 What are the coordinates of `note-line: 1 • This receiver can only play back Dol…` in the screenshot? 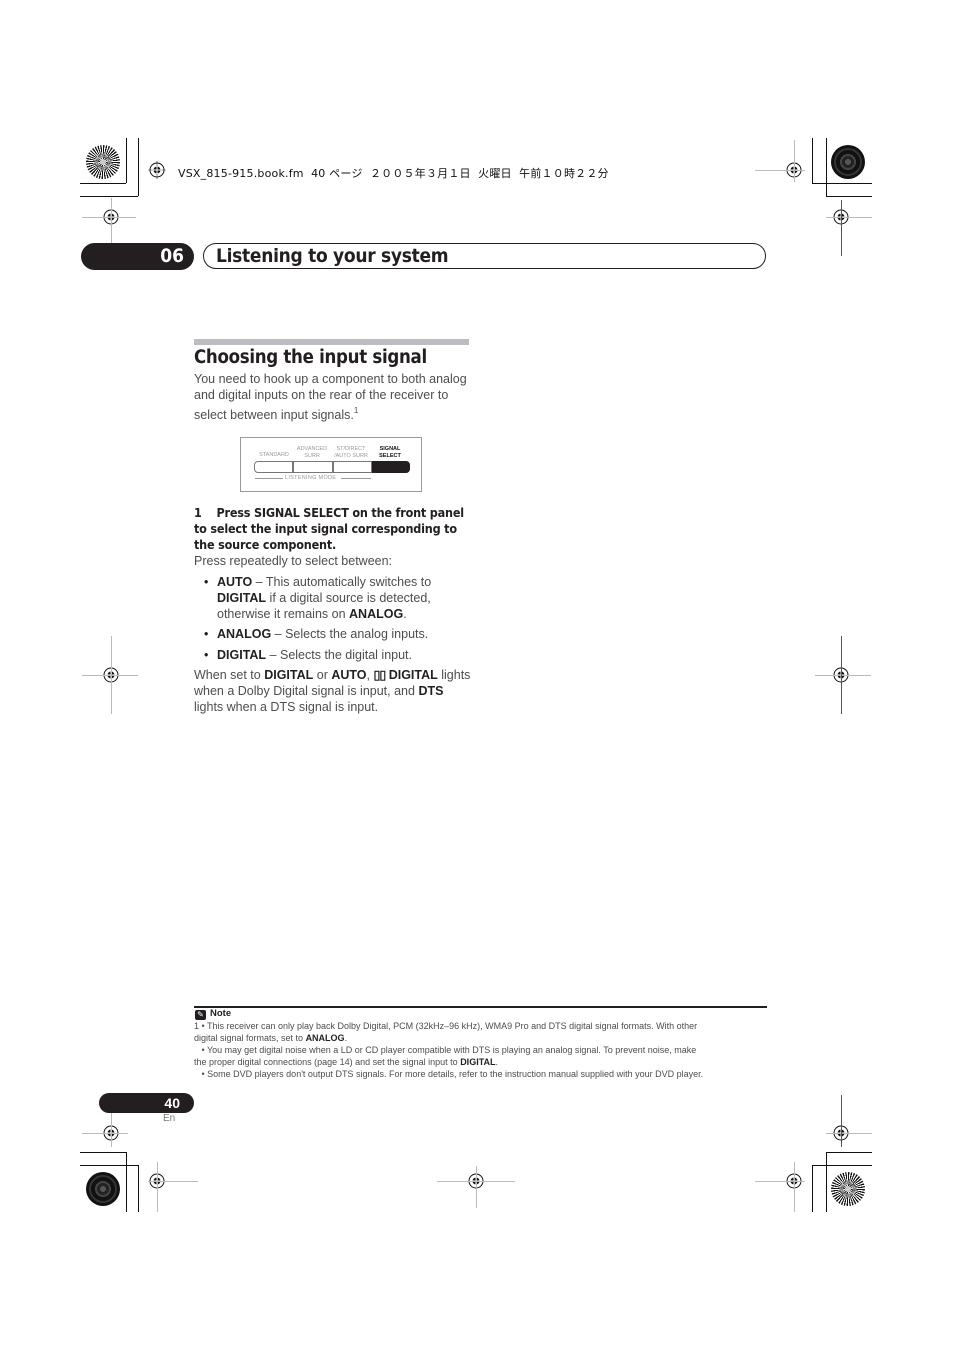 It's located at (446, 1026).